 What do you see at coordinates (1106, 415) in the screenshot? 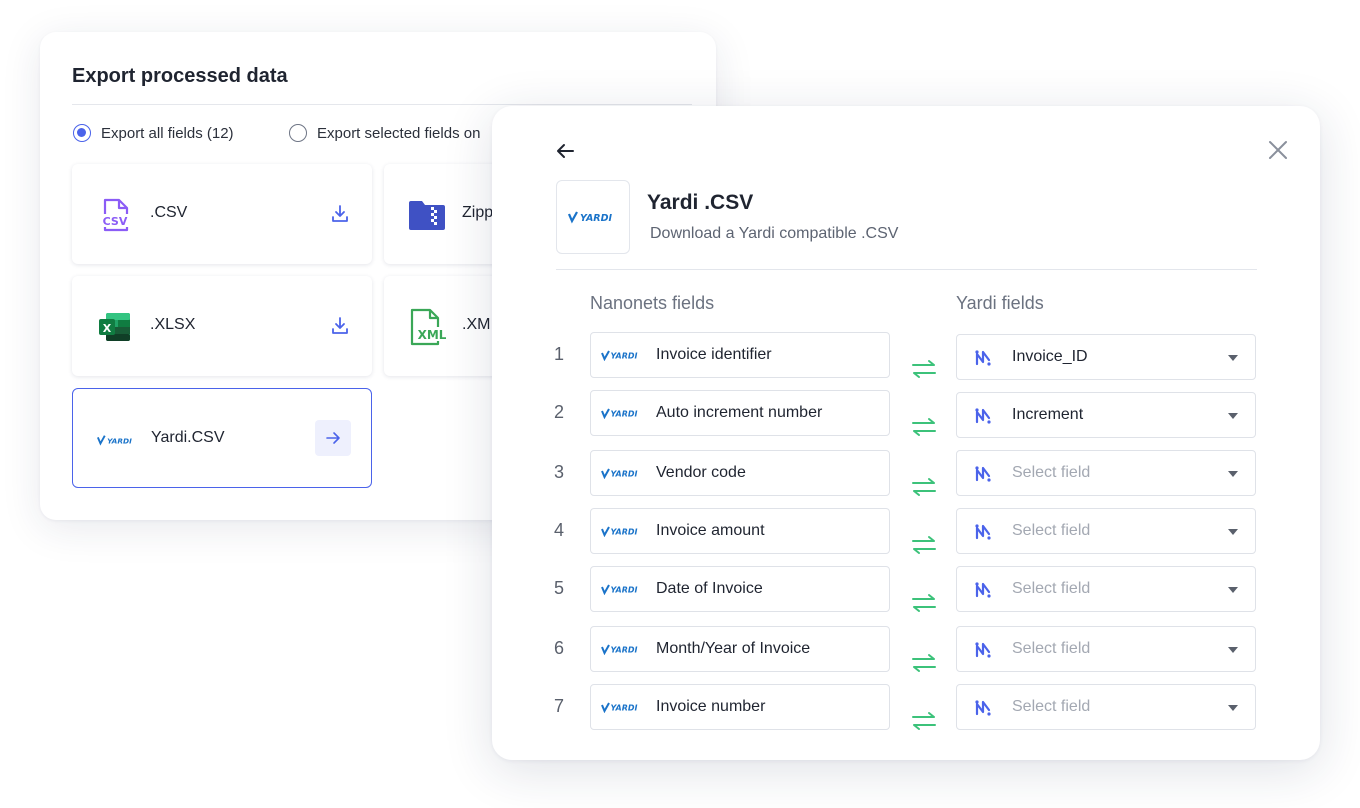
I see `yardi-field-select: Increment` at bounding box center [1106, 415].